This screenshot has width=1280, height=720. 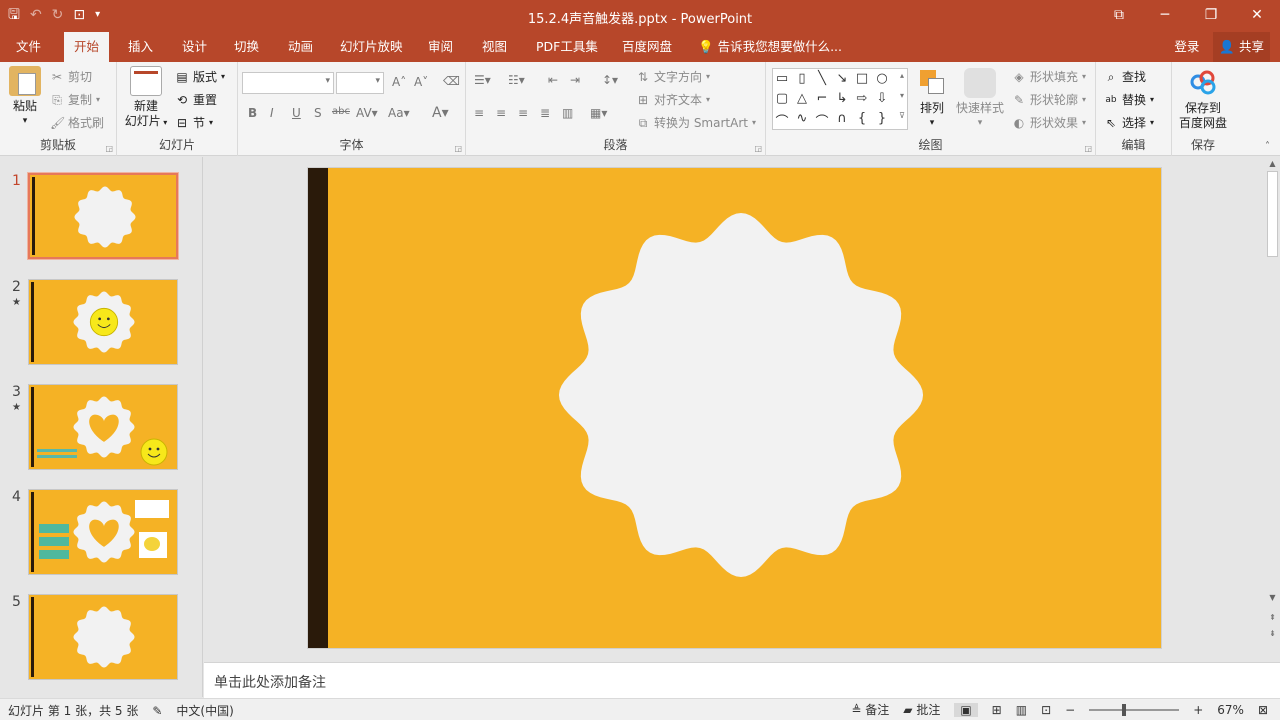 What do you see at coordinates (1129, 122) in the screenshot?
I see `select-button: ⇖ 选择 ▾` at bounding box center [1129, 122].